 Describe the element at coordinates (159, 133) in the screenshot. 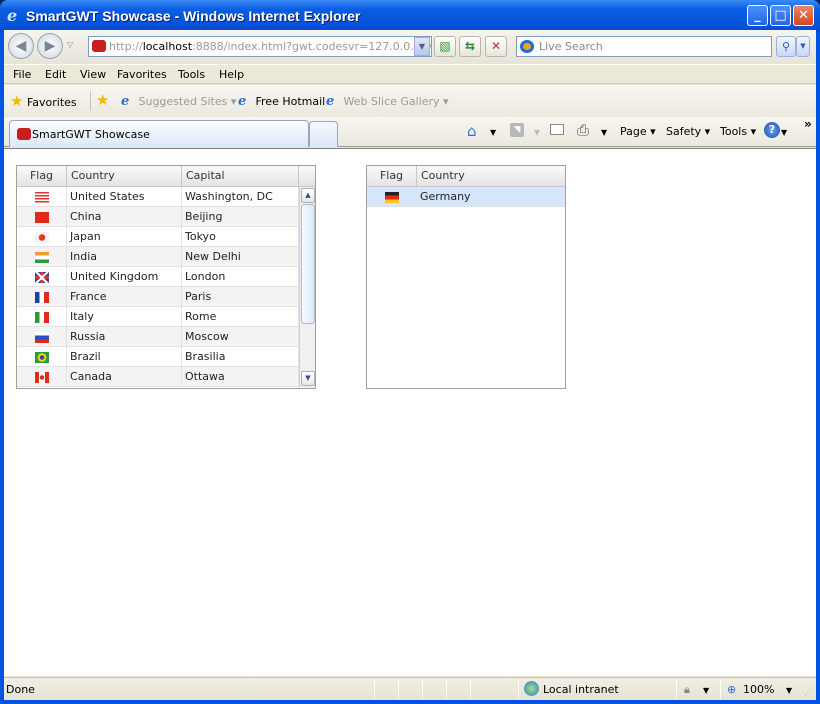

I see `tab-smartgwt-showcase: SmartGWT Showcase` at that location.